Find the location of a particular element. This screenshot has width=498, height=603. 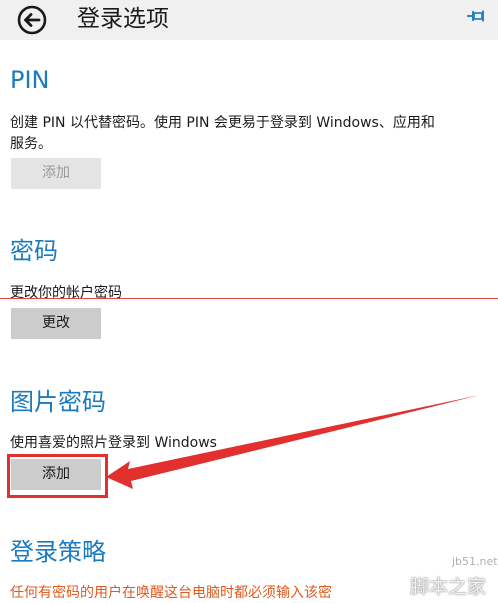

signin-policy-description: 任何有密码的用户在唤醒这台电脑时都必须输入该密 is located at coordinates (171, 593).